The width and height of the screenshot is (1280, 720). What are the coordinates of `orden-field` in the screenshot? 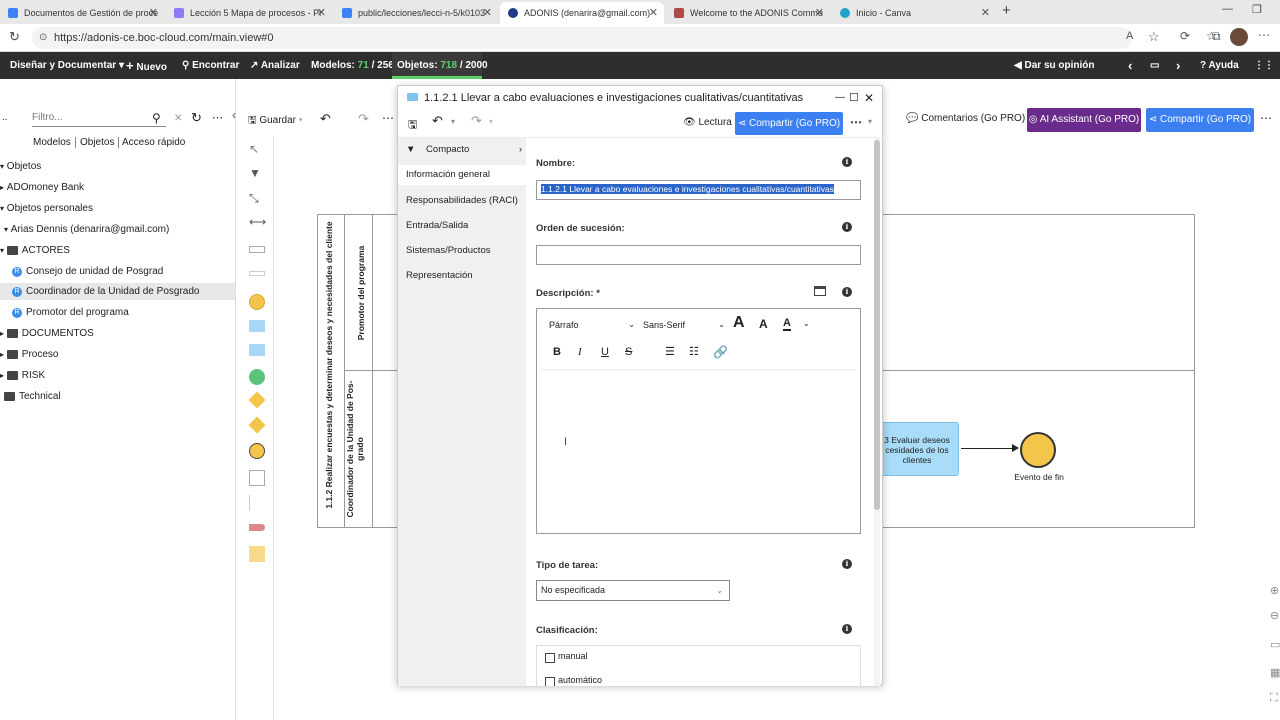 It's located at (698, 255).